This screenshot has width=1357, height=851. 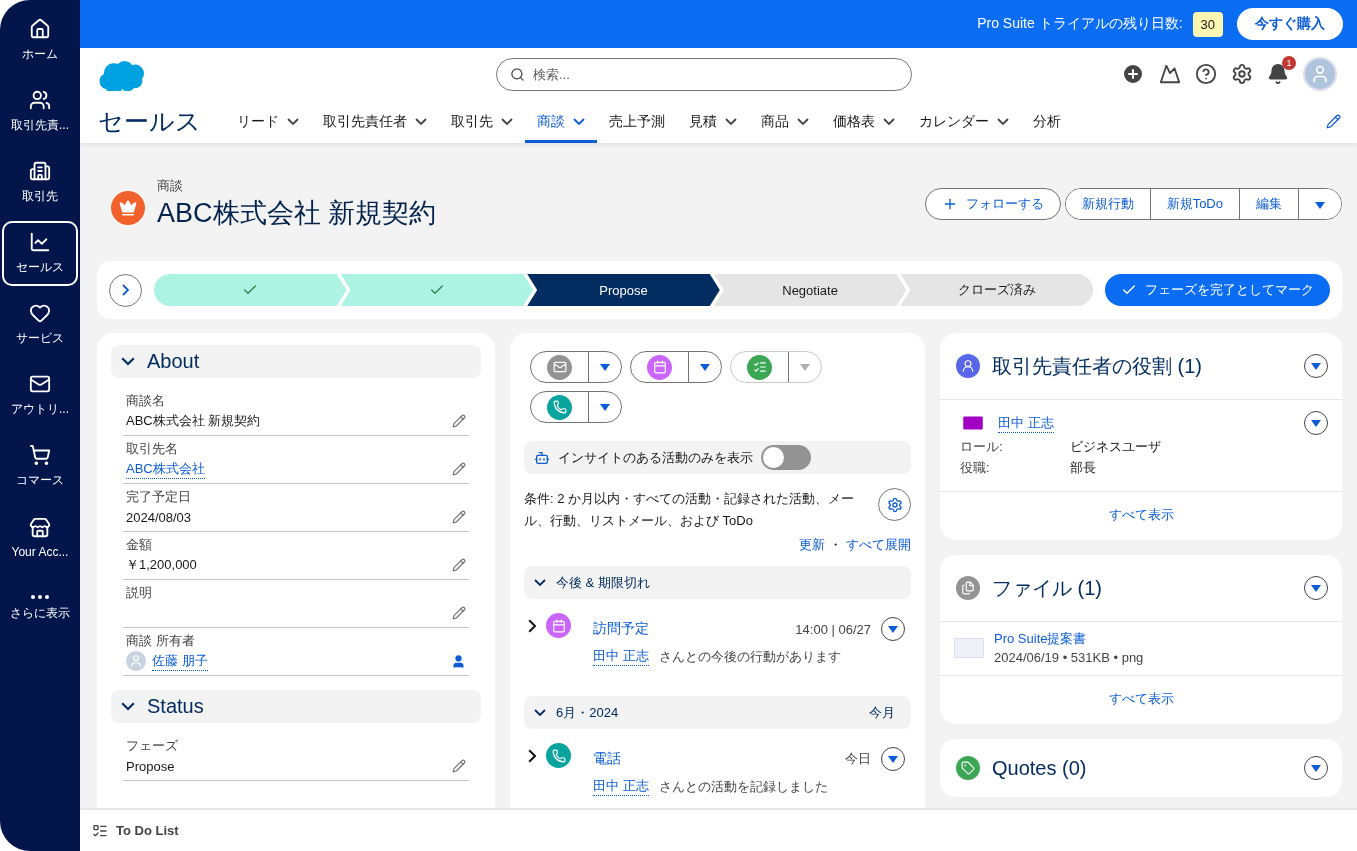 What do you see at coordinates (878, 545) in the screenshot?
I see `timeline-link: すべて展開` at bounding box center [878, 545].